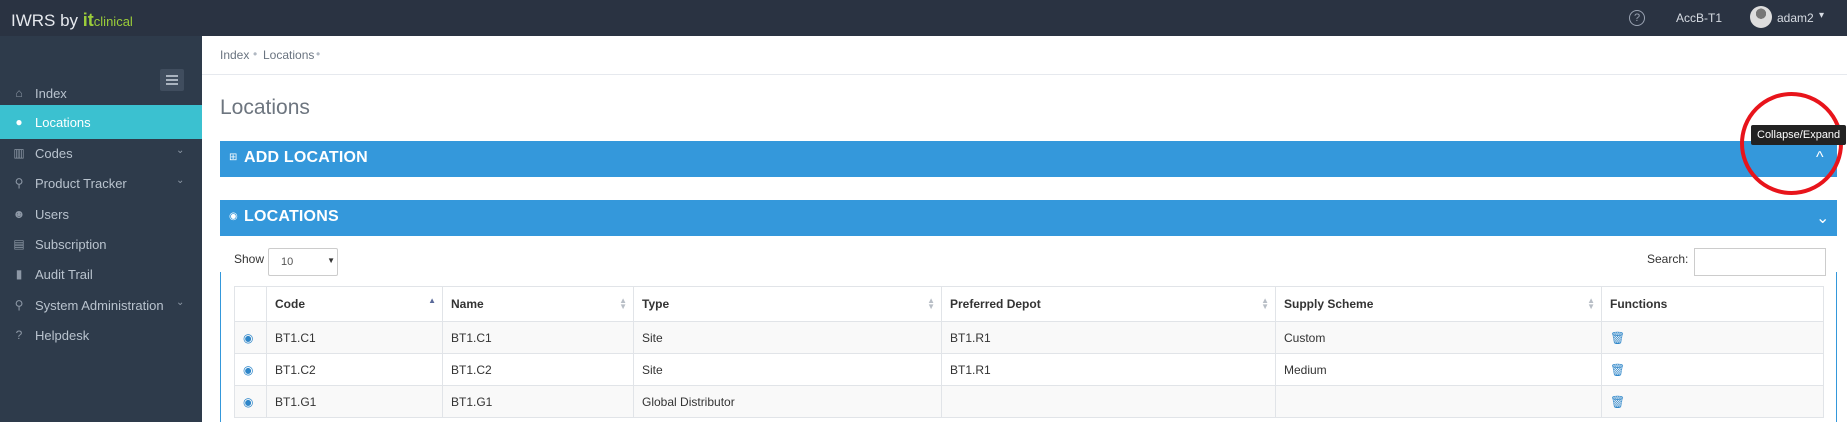 Image resolution: width=1847 pixels, height=422 pixels. Describe the element at coordinates (101, 153) in the screenshot. I see `sidebar-item-codes: ▥ Codes ⌄` at that location.